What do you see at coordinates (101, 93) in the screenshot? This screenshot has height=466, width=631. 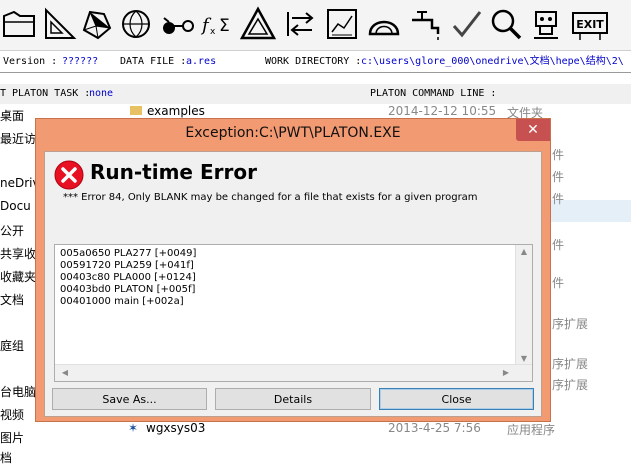 I see `task-value: none` at bounding box center [101, 93].